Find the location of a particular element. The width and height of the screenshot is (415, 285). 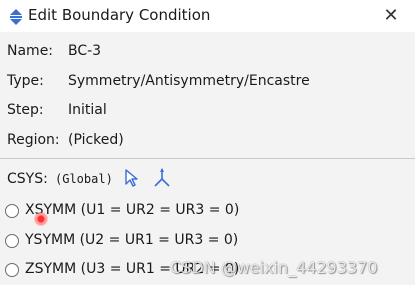

csys-label: CSYS: is located at coordinates (27, 179).